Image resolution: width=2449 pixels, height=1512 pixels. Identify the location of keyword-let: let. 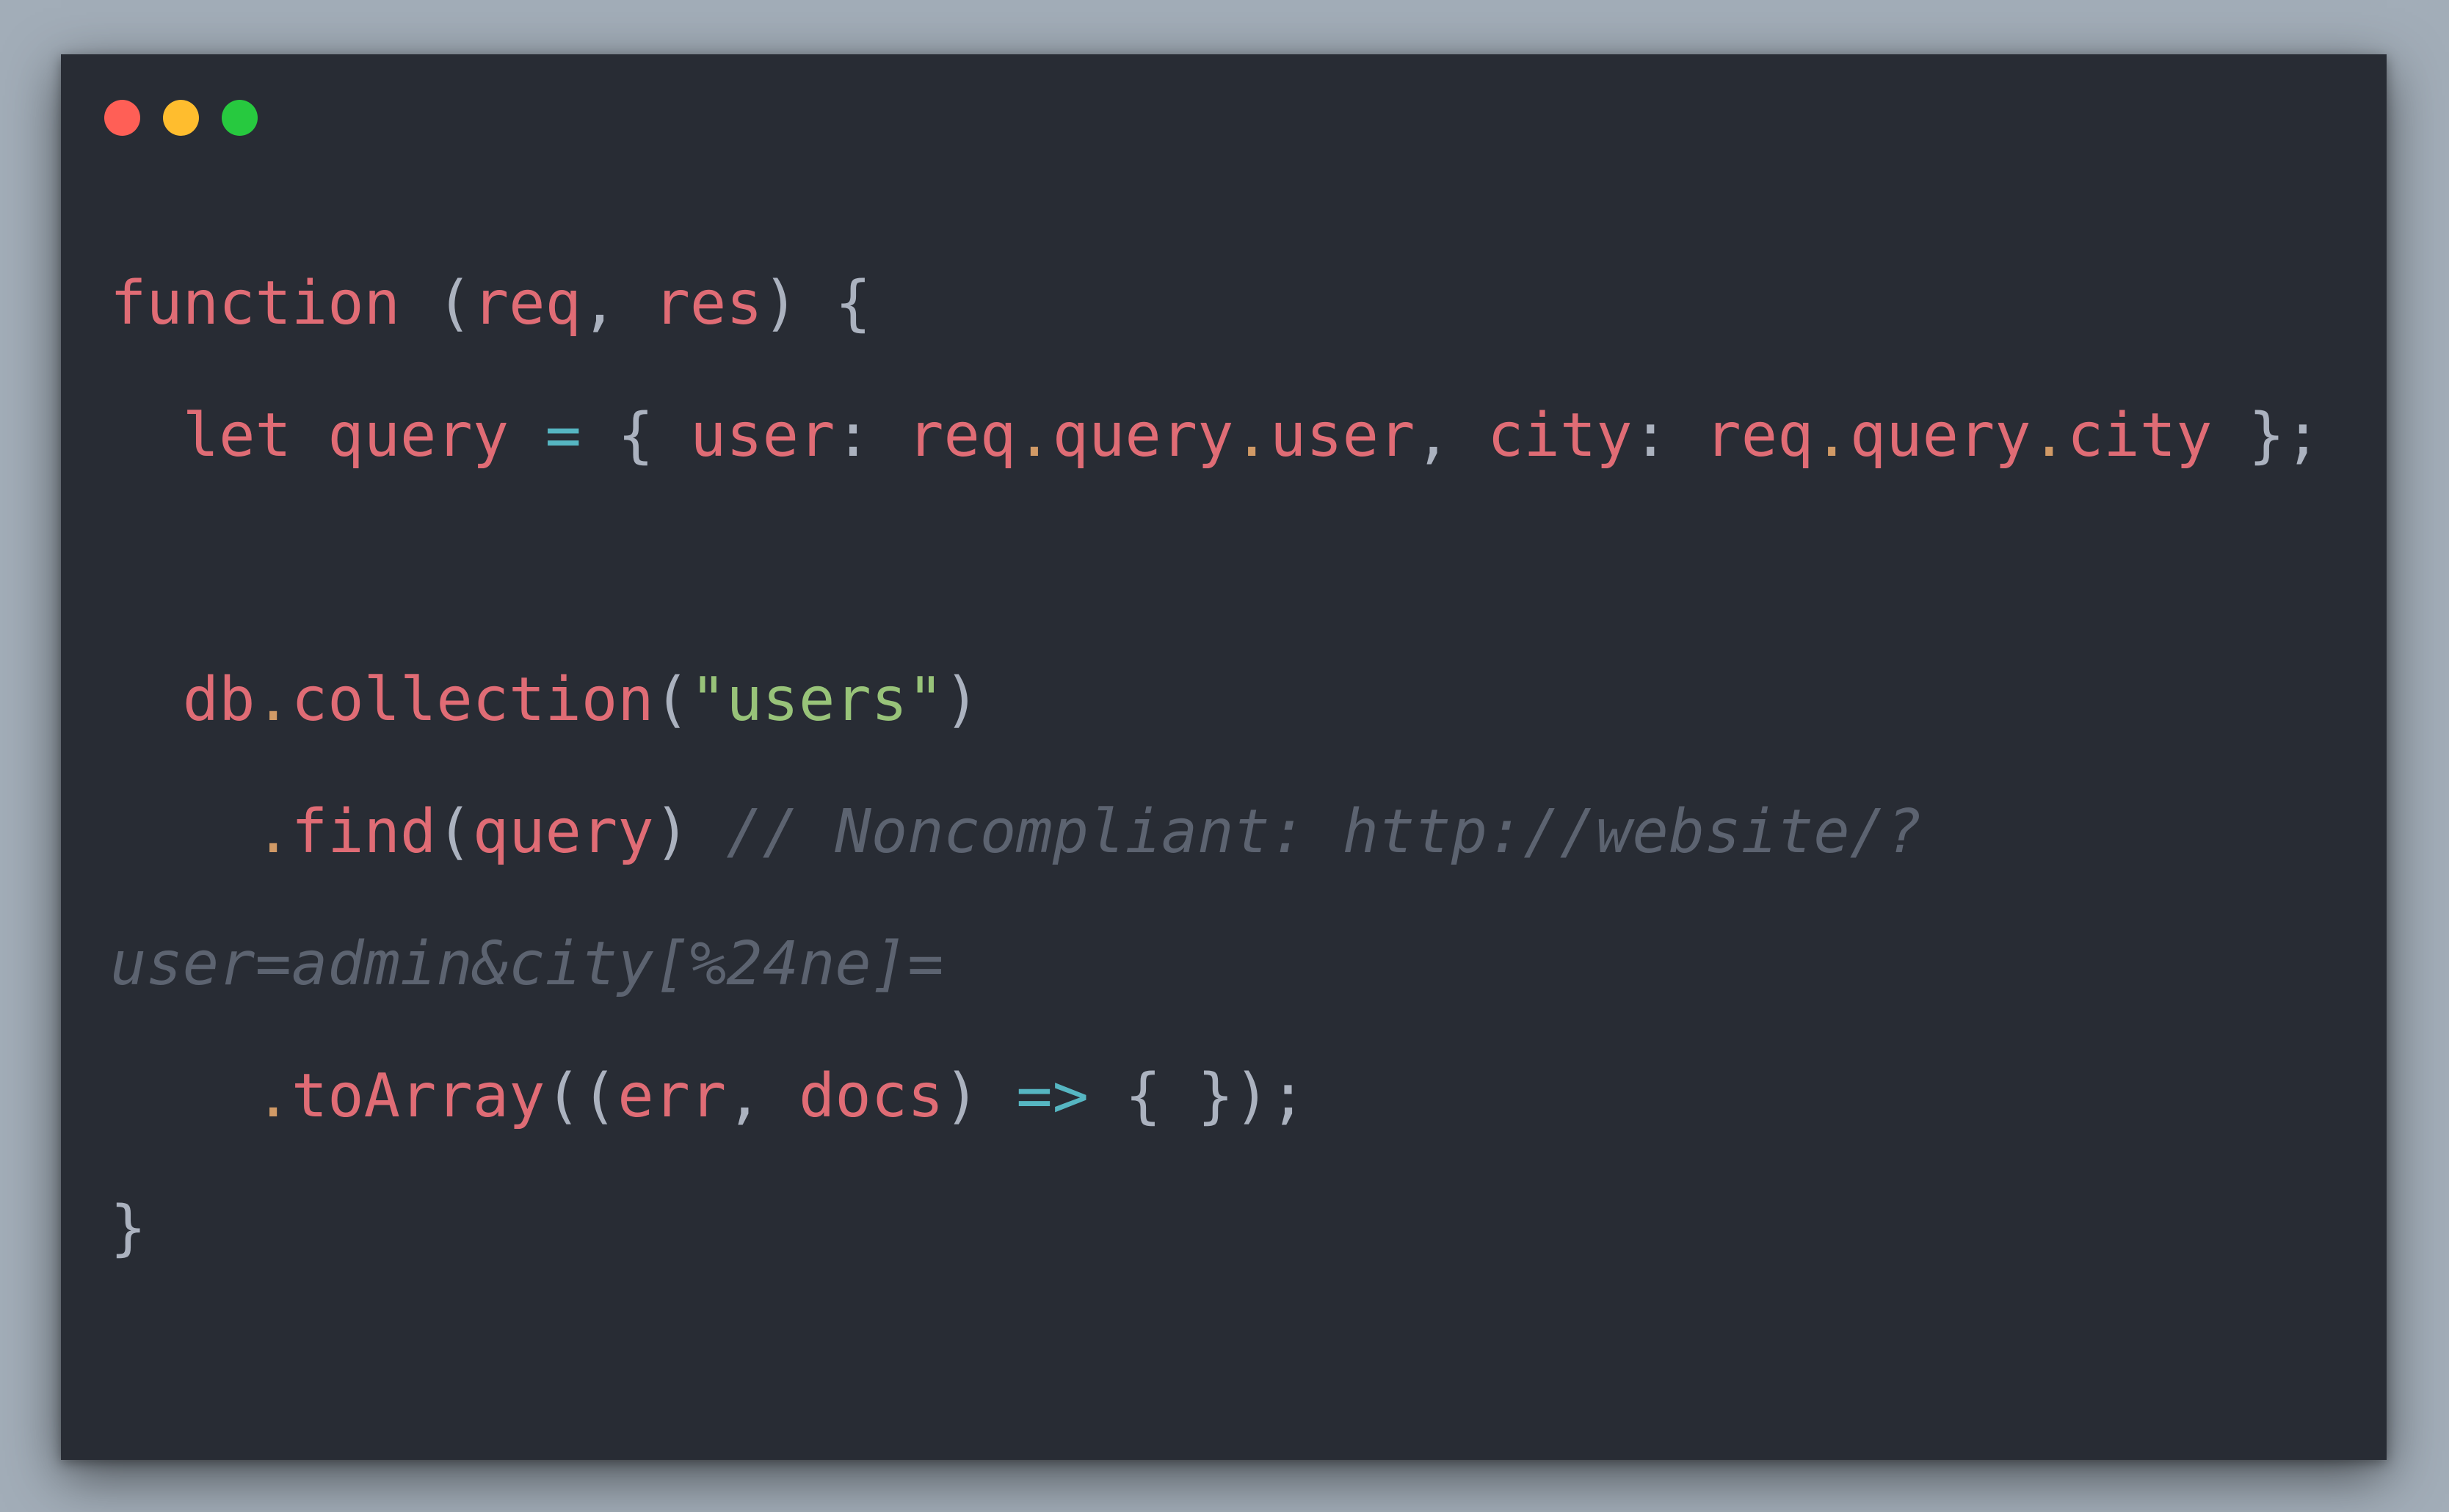
(236, 435).